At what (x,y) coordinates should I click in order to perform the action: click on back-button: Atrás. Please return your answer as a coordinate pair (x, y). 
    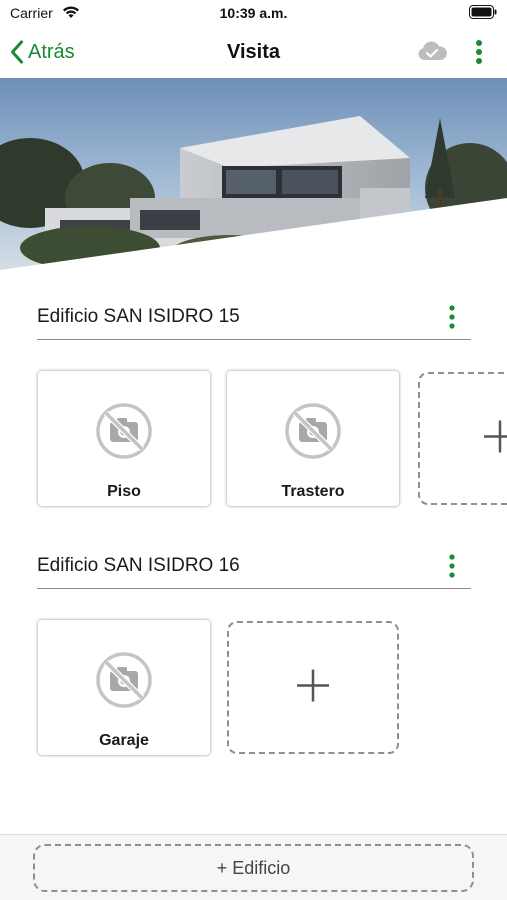
    Looking at the image, I should click on (42, 52).